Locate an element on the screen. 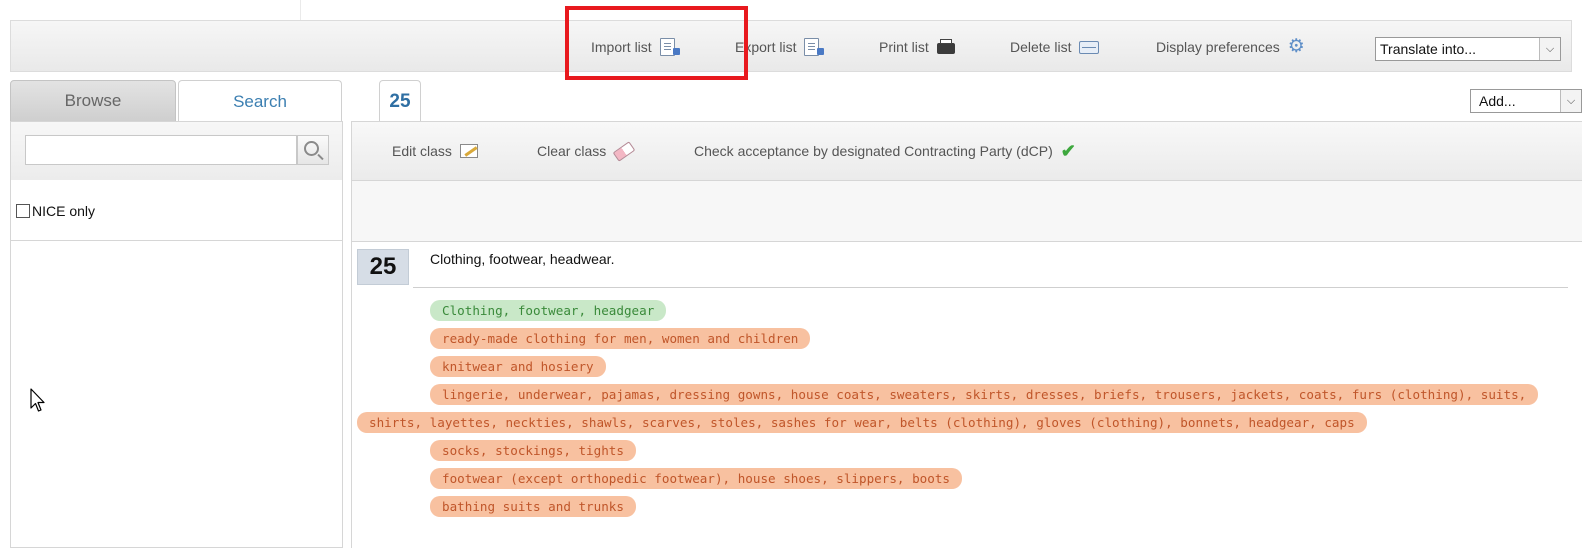 The image size is (1582, 548). checkmark-icon: ✔ is located at coordinates (1068, 150).